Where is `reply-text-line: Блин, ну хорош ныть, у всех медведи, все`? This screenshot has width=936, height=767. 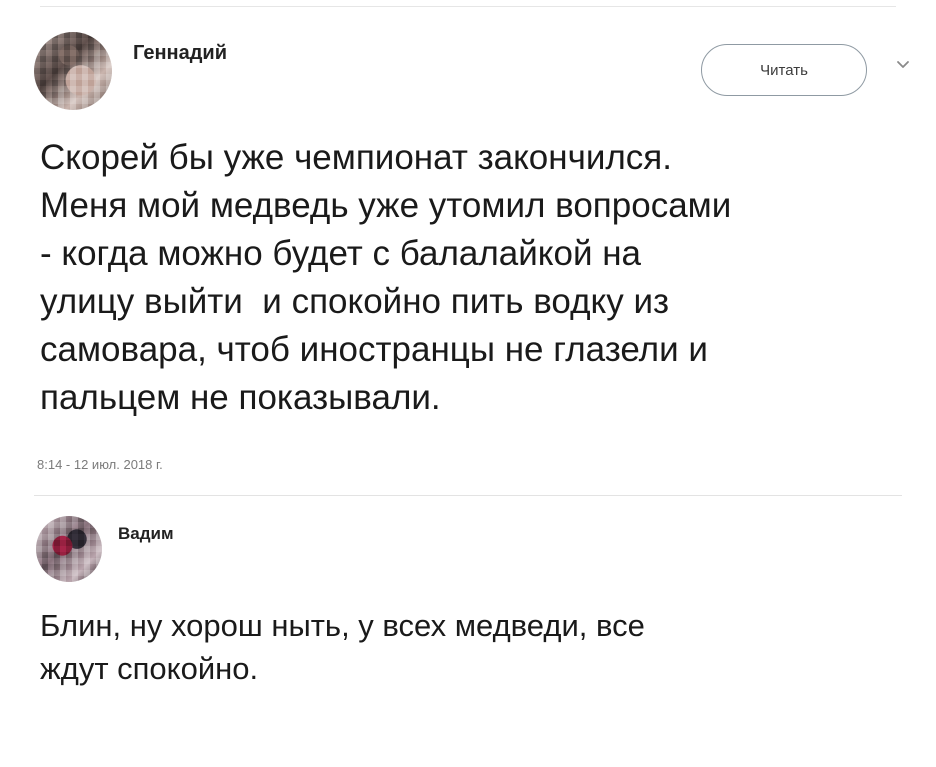
reply-text-line: Блин, ну хорош ныть, у всех медведи, все is located at coordinates (342, 625).